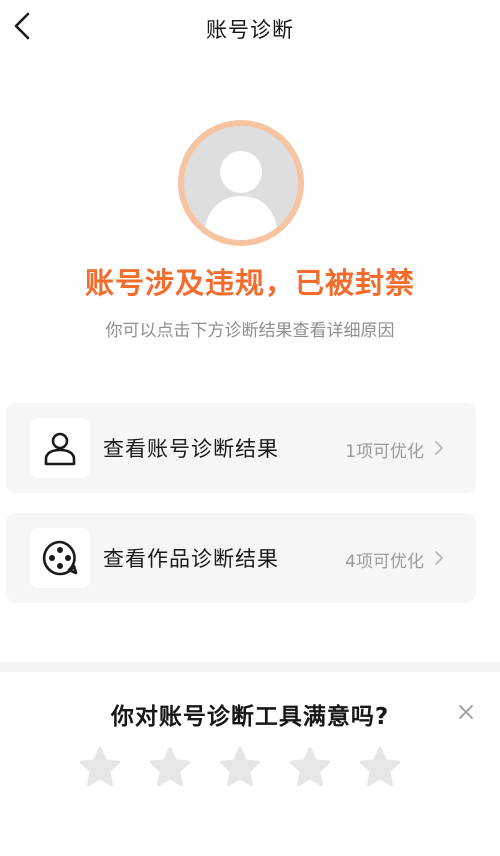 The height and width of the screenshot is (856, 500). I want to click on satisfaction-question: 你对账号诊断工具满意吗?, so click(250, 717).